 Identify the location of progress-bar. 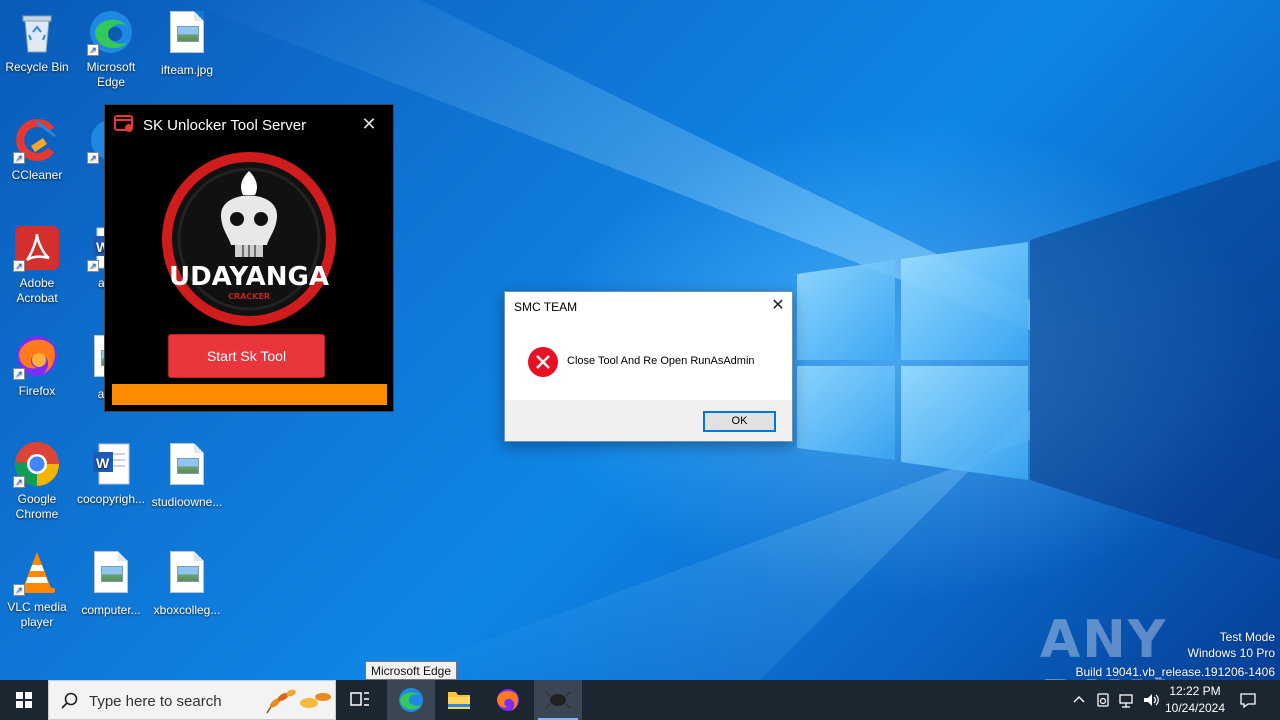
(249, 394).